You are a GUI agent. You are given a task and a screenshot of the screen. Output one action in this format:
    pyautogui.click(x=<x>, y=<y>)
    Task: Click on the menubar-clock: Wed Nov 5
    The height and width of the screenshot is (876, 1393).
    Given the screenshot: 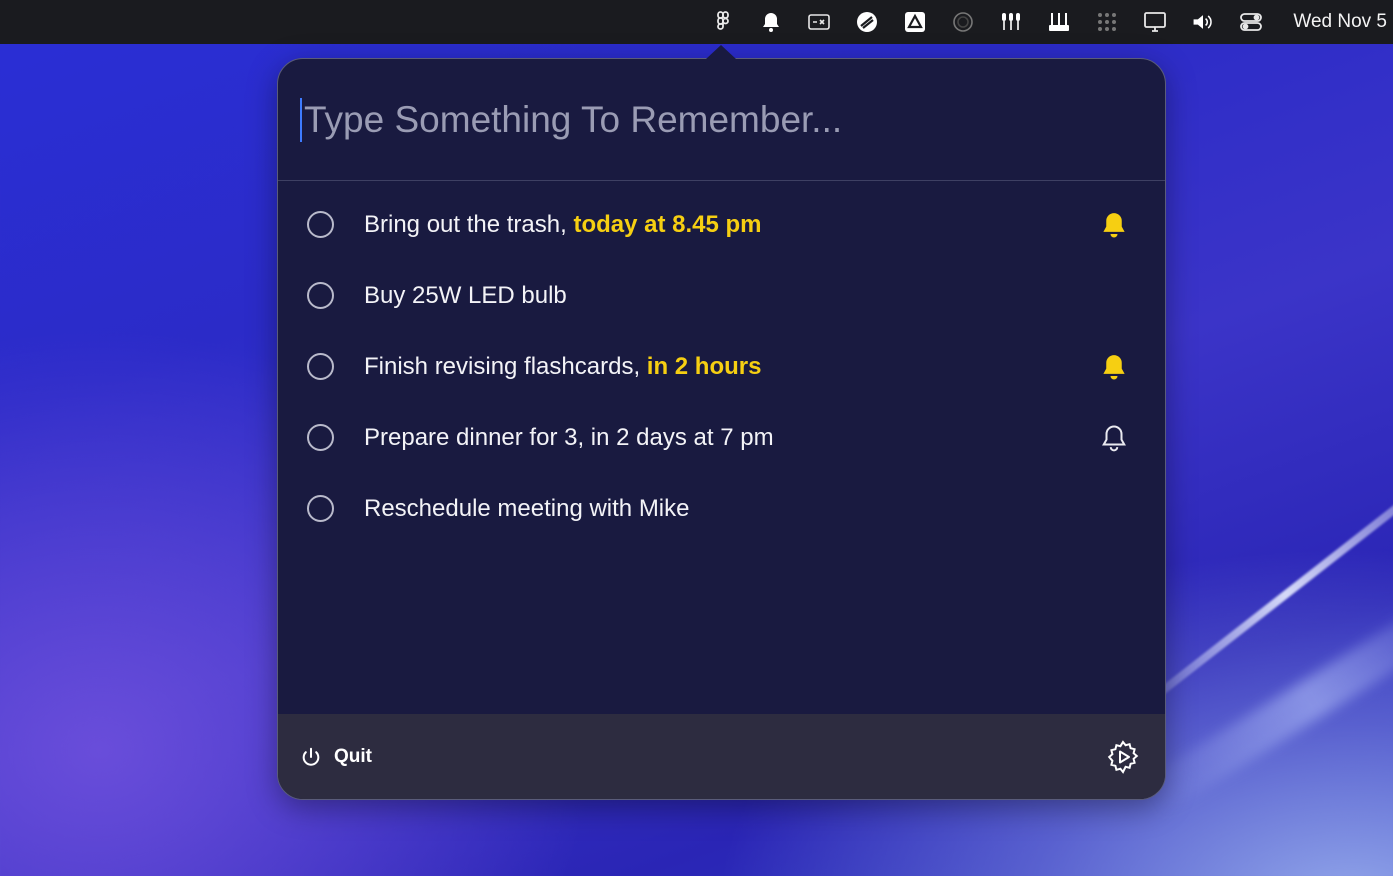 What is the action you would take?
    pyautogui.click(x=1331, y=22)
    